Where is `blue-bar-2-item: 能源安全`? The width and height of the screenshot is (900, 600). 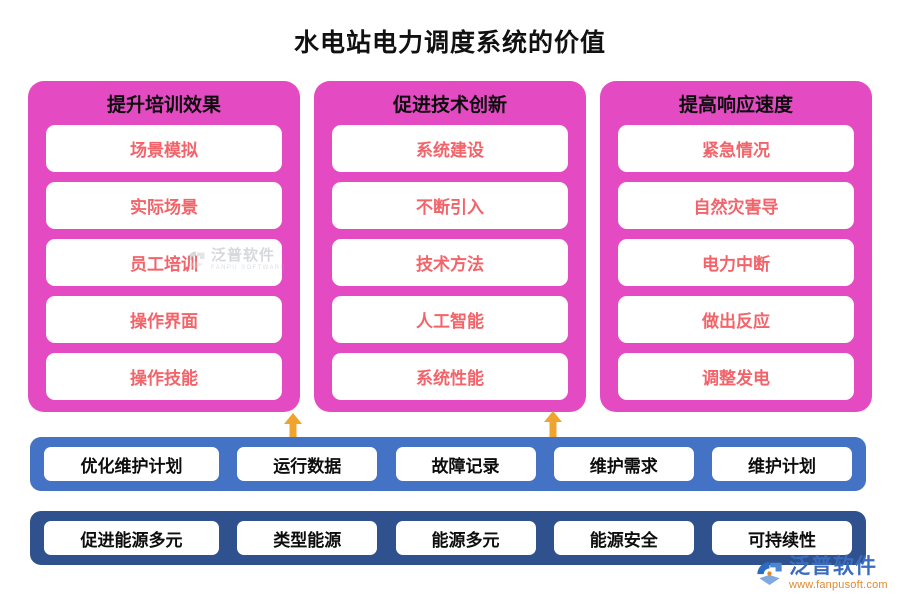 blue-bar-2-item: 能源安全 is located at coordinates (623, 538).